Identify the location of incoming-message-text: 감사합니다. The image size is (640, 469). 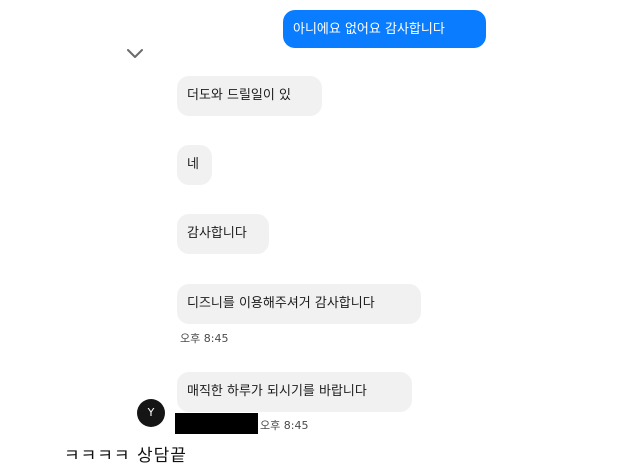
(217, 233).